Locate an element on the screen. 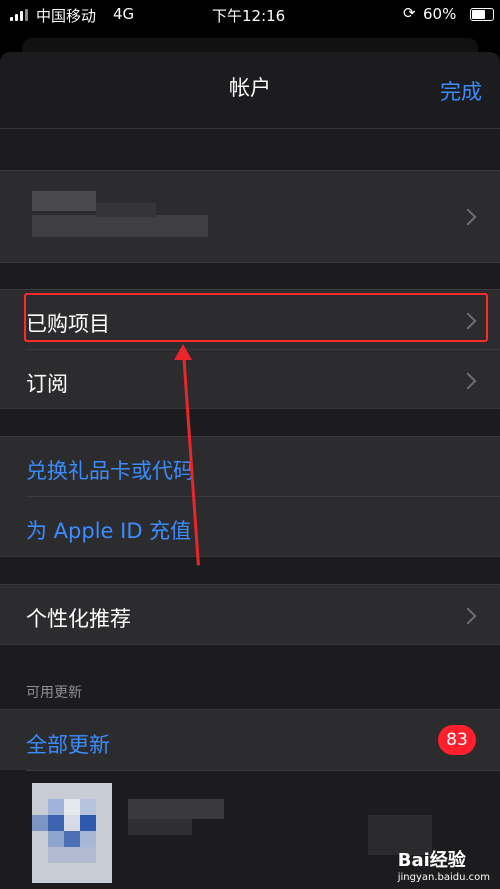  page-title: 帐户 is located at coordinates (250, 88).